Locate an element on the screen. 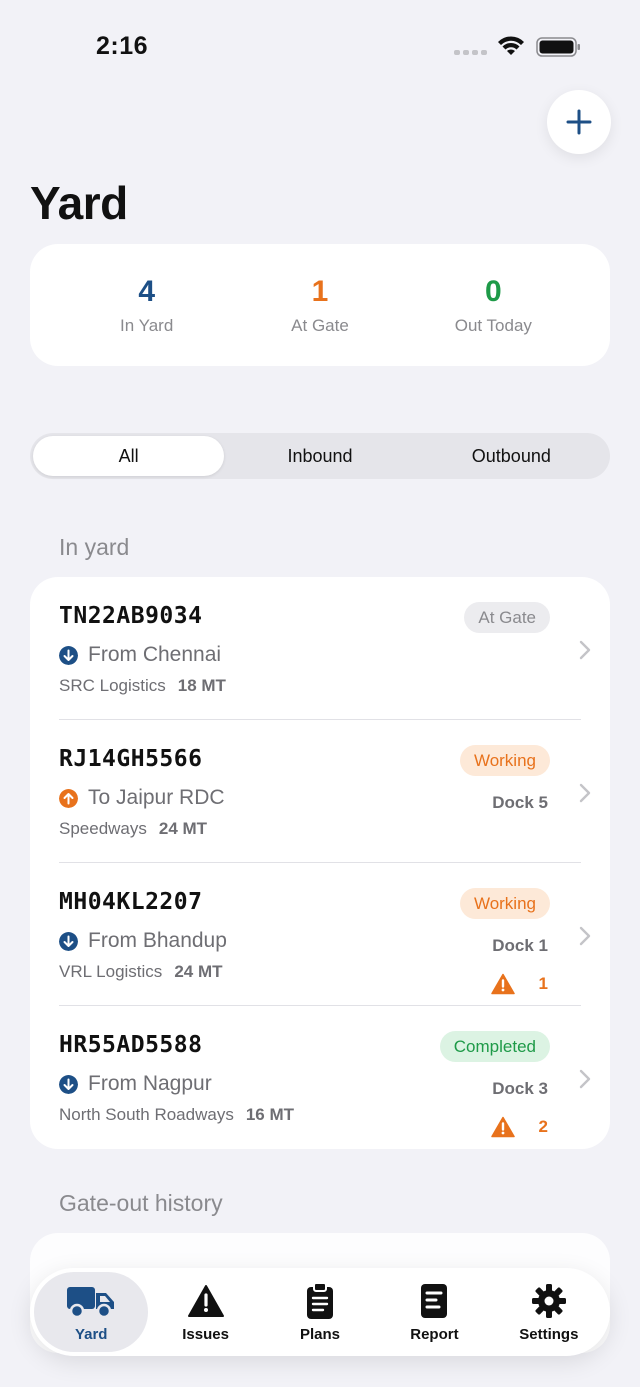 The height and width of the screenshot is (1387, 640). tab-report: Report is located at coordinates (434, 1312).